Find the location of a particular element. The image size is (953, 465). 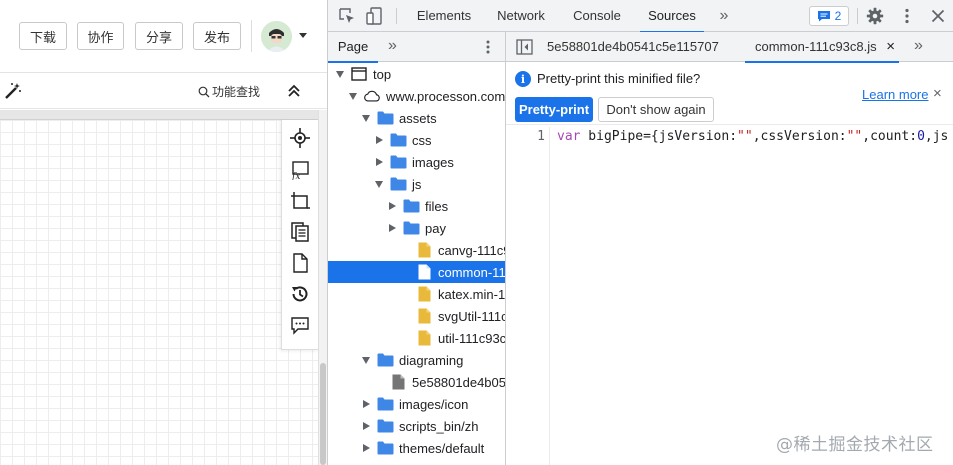

close-devtools-icon is located at coordinates (938, 16).